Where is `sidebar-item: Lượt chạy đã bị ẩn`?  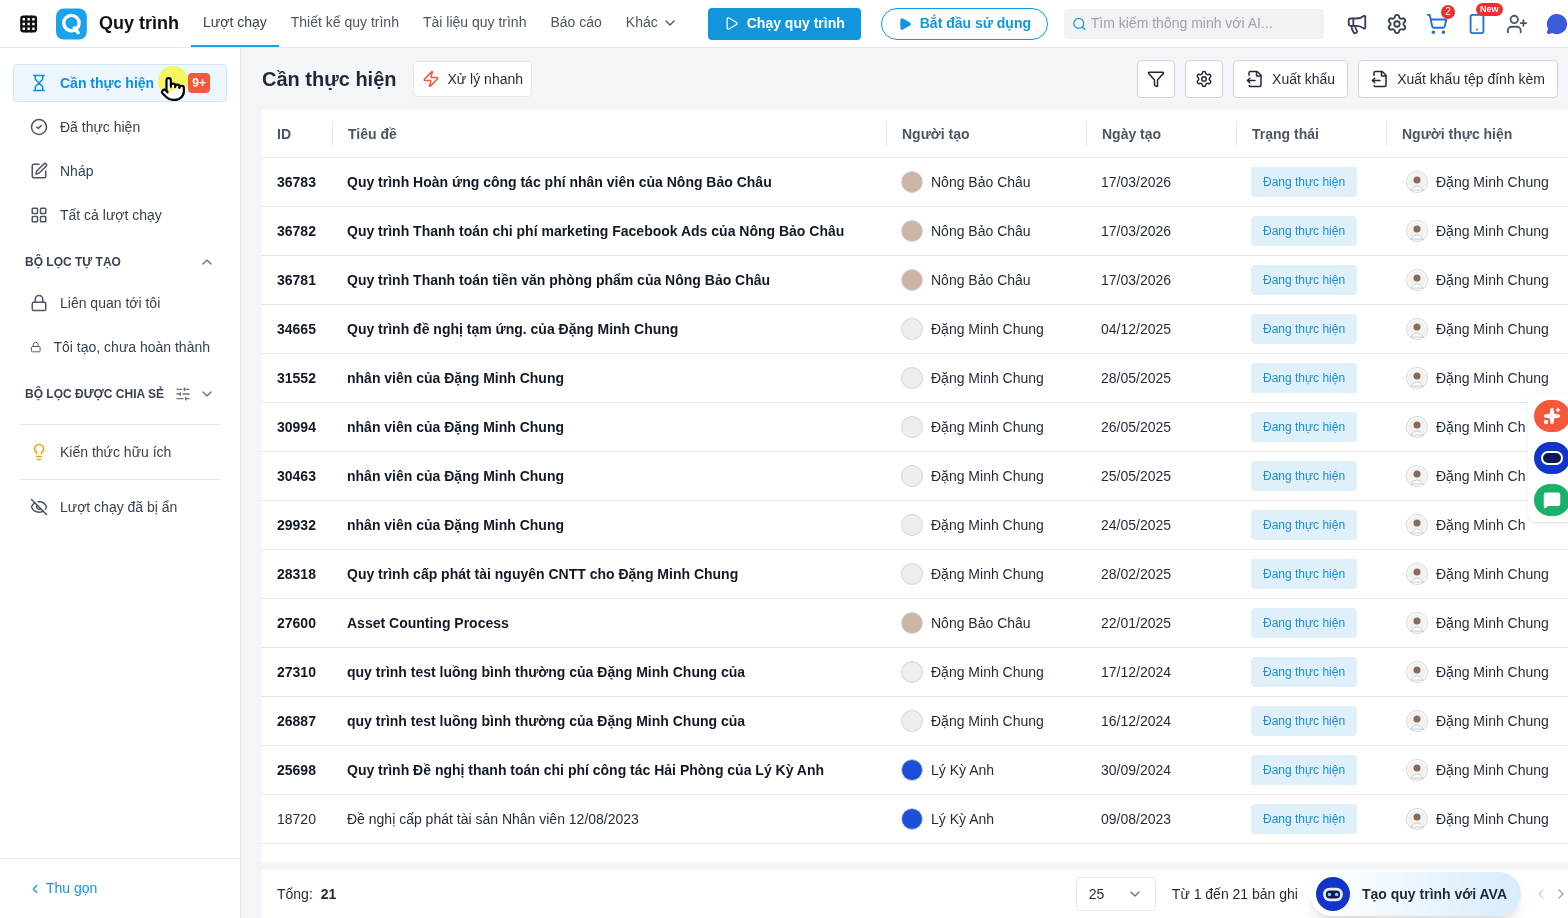
sidebar-item: Lượt chạy đã bị ẩn is located at coordinates (120, 507).